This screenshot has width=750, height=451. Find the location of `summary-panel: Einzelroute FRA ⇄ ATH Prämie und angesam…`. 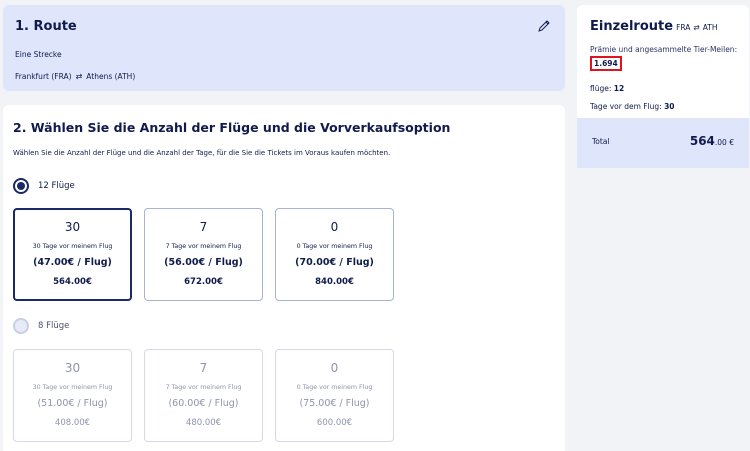

summary-panel: Einzelroute FRA ⇄ ATH Prämie und angesam… is located at coordinates (663, 61).